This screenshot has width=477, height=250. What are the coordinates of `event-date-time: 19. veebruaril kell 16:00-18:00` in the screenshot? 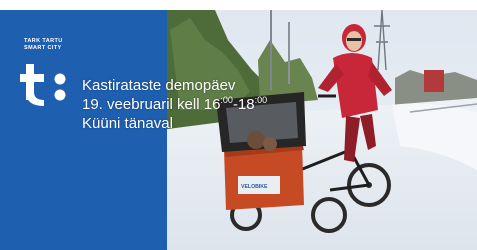 It's located at (174, 104).